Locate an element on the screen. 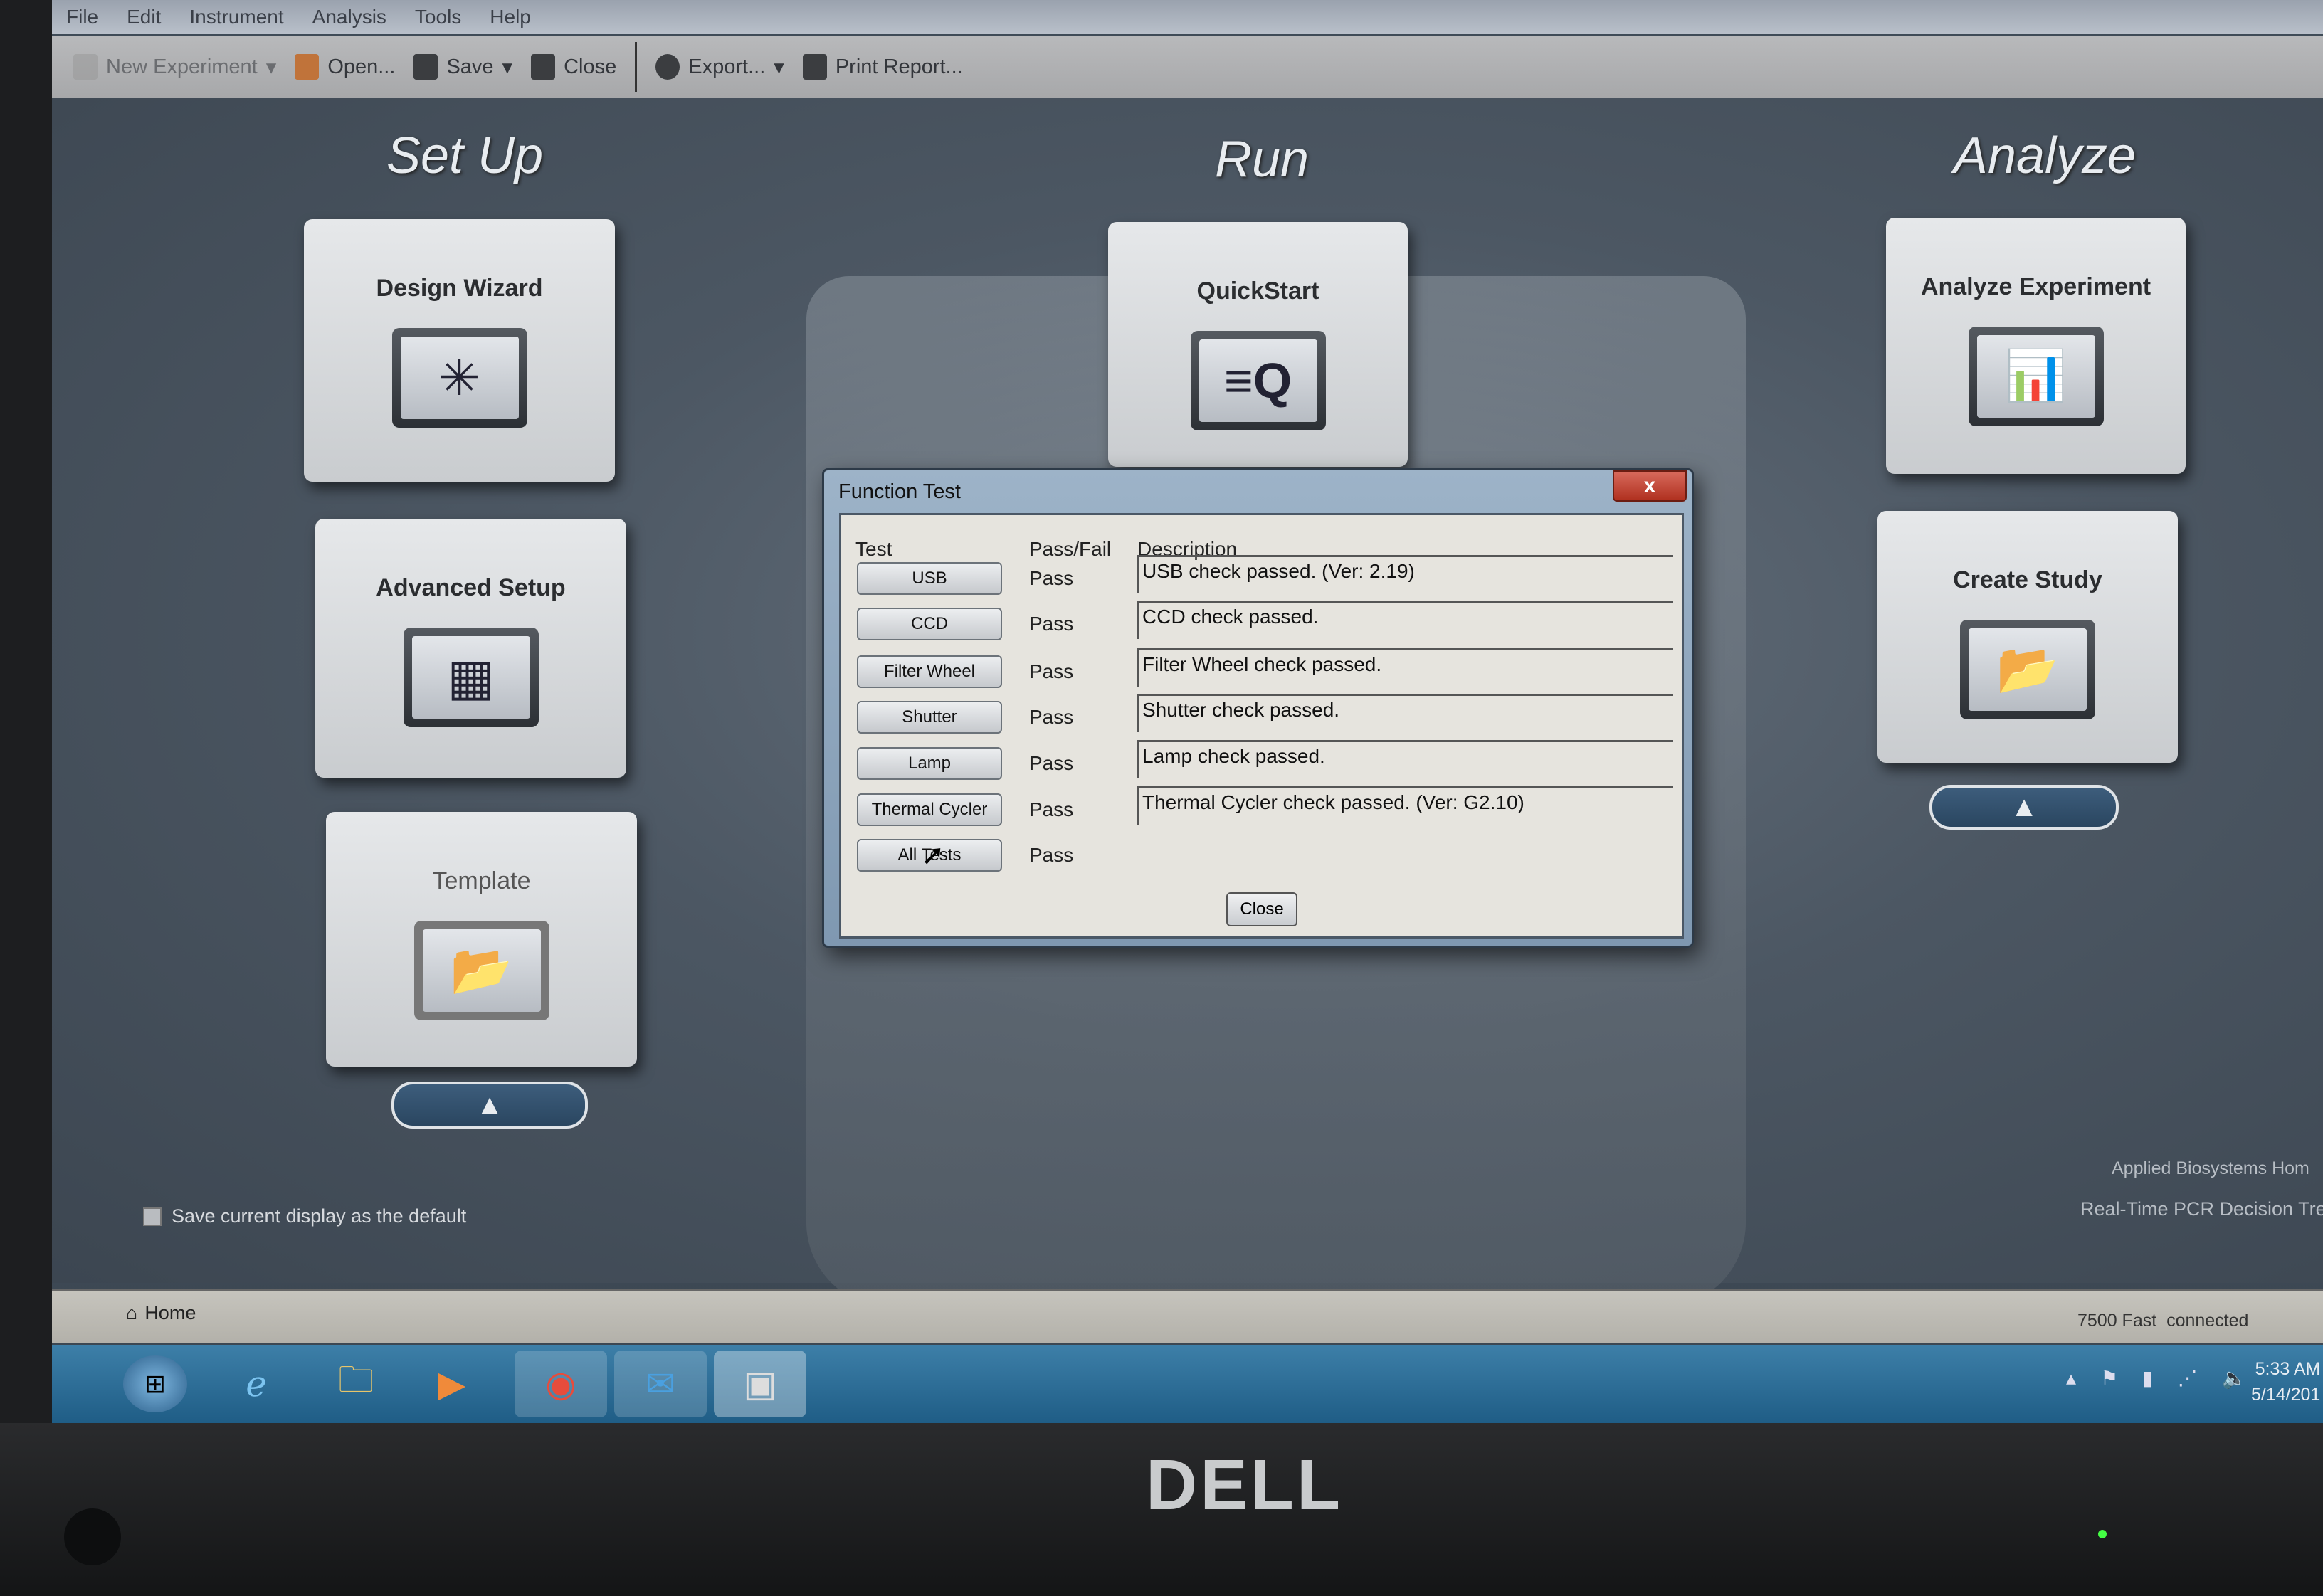  new-experiment-button: New Experiment ▾ is located at coordinates (174, 67).